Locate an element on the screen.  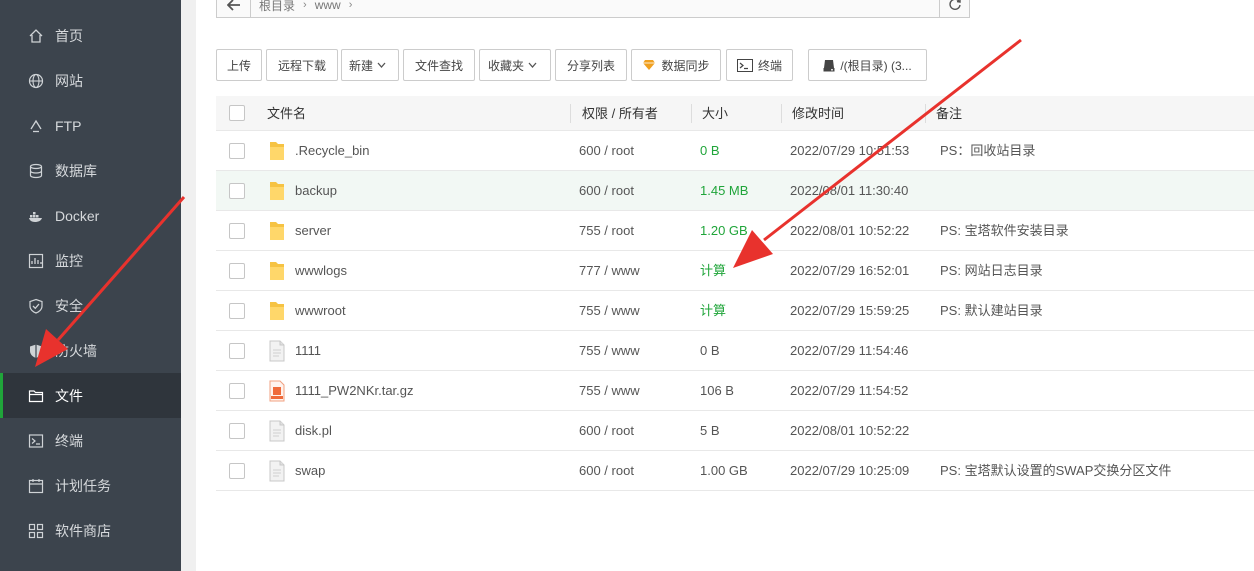
file-mtime: 2022/07/29 10:25:09 is located at coordinates (850, 470).